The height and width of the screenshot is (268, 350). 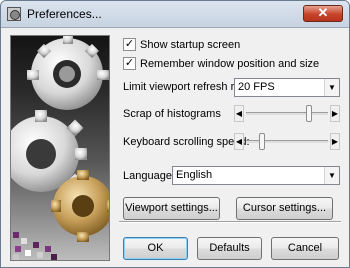 I want to click on title-bar: Preferences... ✕, so click(x=175, y=14).